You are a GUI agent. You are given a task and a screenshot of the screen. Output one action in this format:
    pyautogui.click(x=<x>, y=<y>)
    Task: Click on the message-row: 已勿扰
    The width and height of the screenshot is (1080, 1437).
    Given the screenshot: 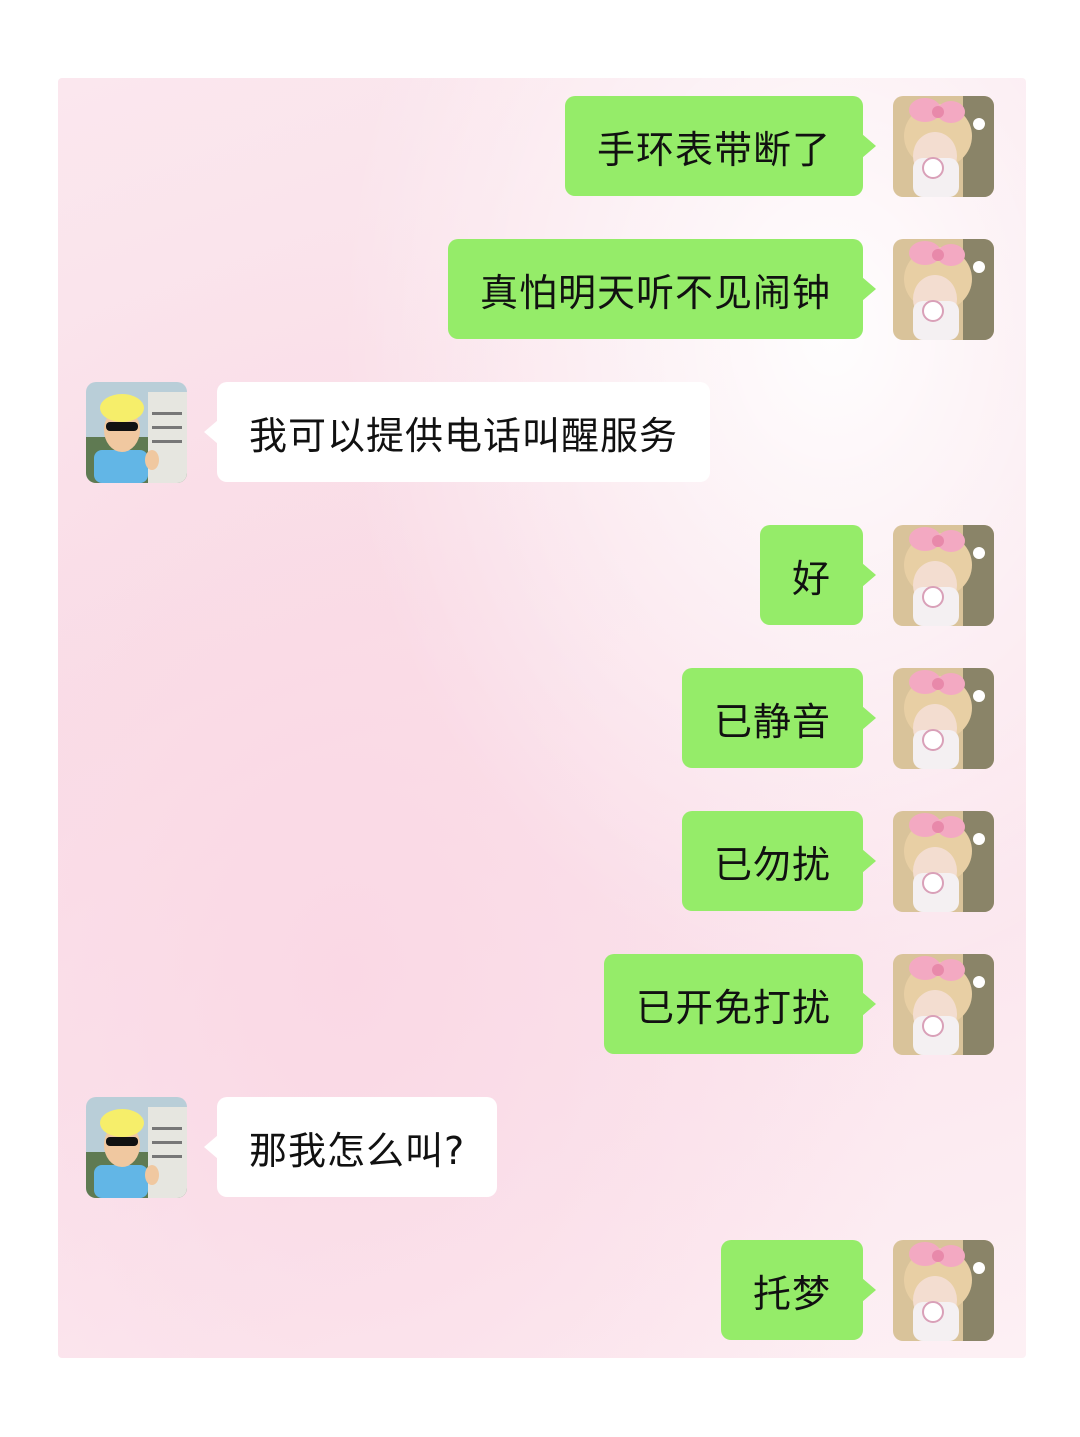 What is the action you would take?
    pyautogui.click(x=853, y=861)
    